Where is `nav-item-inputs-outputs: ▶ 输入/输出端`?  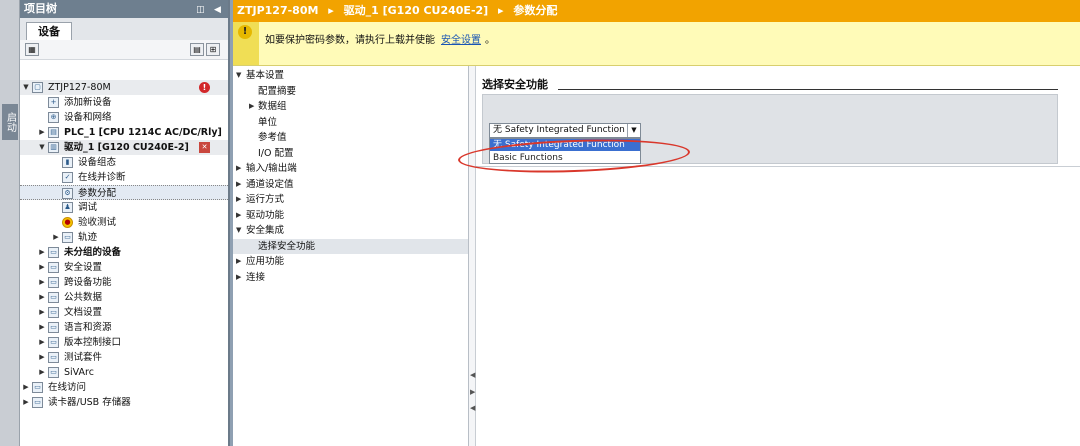 nav-item-inputs-outputs: ▶ 输入/输出端 is located at coordinates (350, 169).